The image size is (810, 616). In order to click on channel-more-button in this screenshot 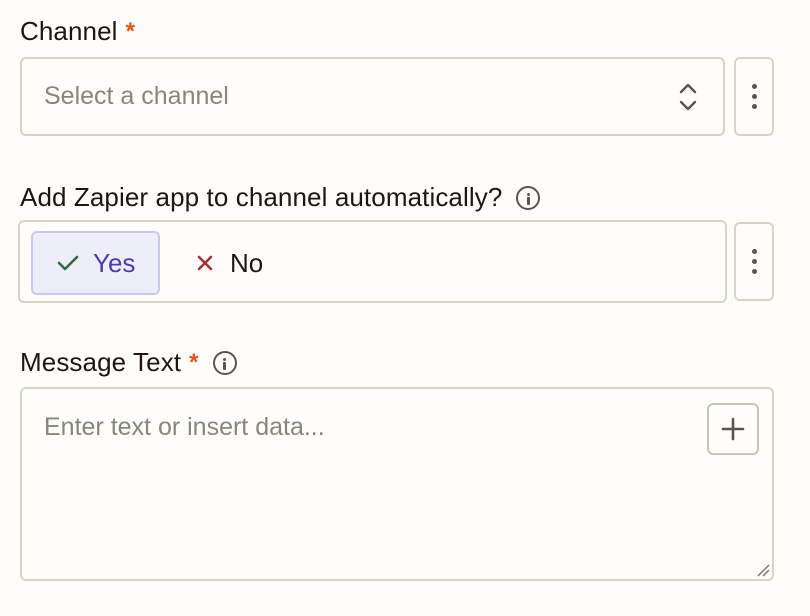, I will do `click(754, 96)`.